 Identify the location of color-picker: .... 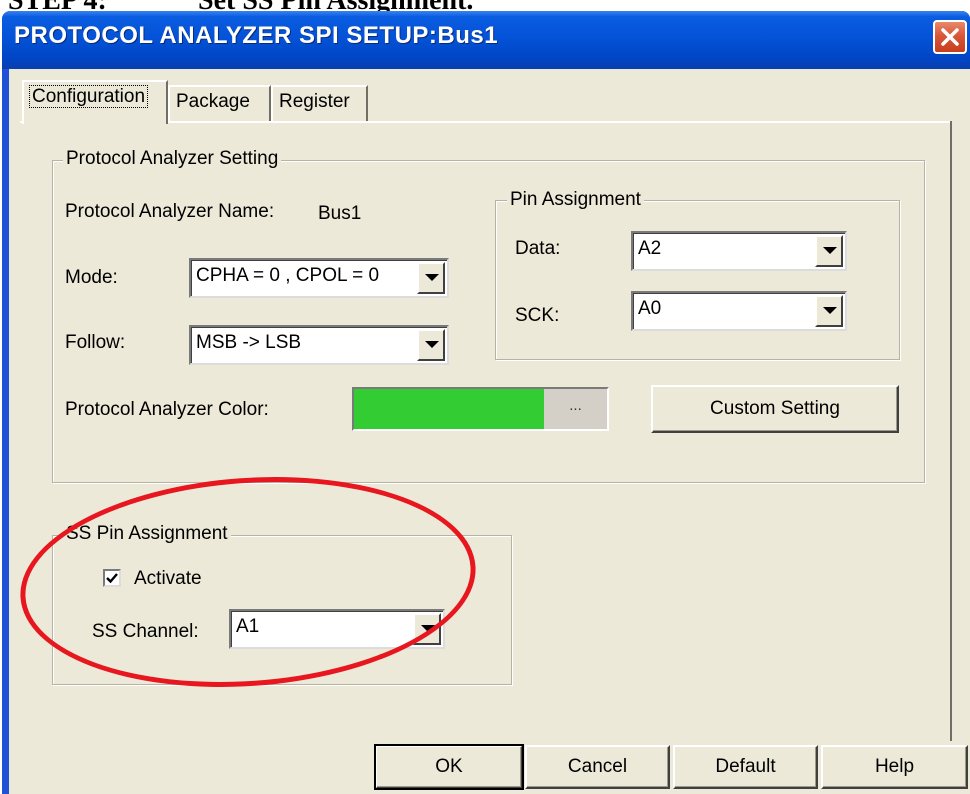
(480, 409).